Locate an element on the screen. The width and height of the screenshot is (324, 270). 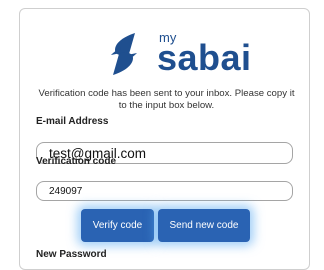
send-new-code-button: Send new code is located at coordinates (204, 225).